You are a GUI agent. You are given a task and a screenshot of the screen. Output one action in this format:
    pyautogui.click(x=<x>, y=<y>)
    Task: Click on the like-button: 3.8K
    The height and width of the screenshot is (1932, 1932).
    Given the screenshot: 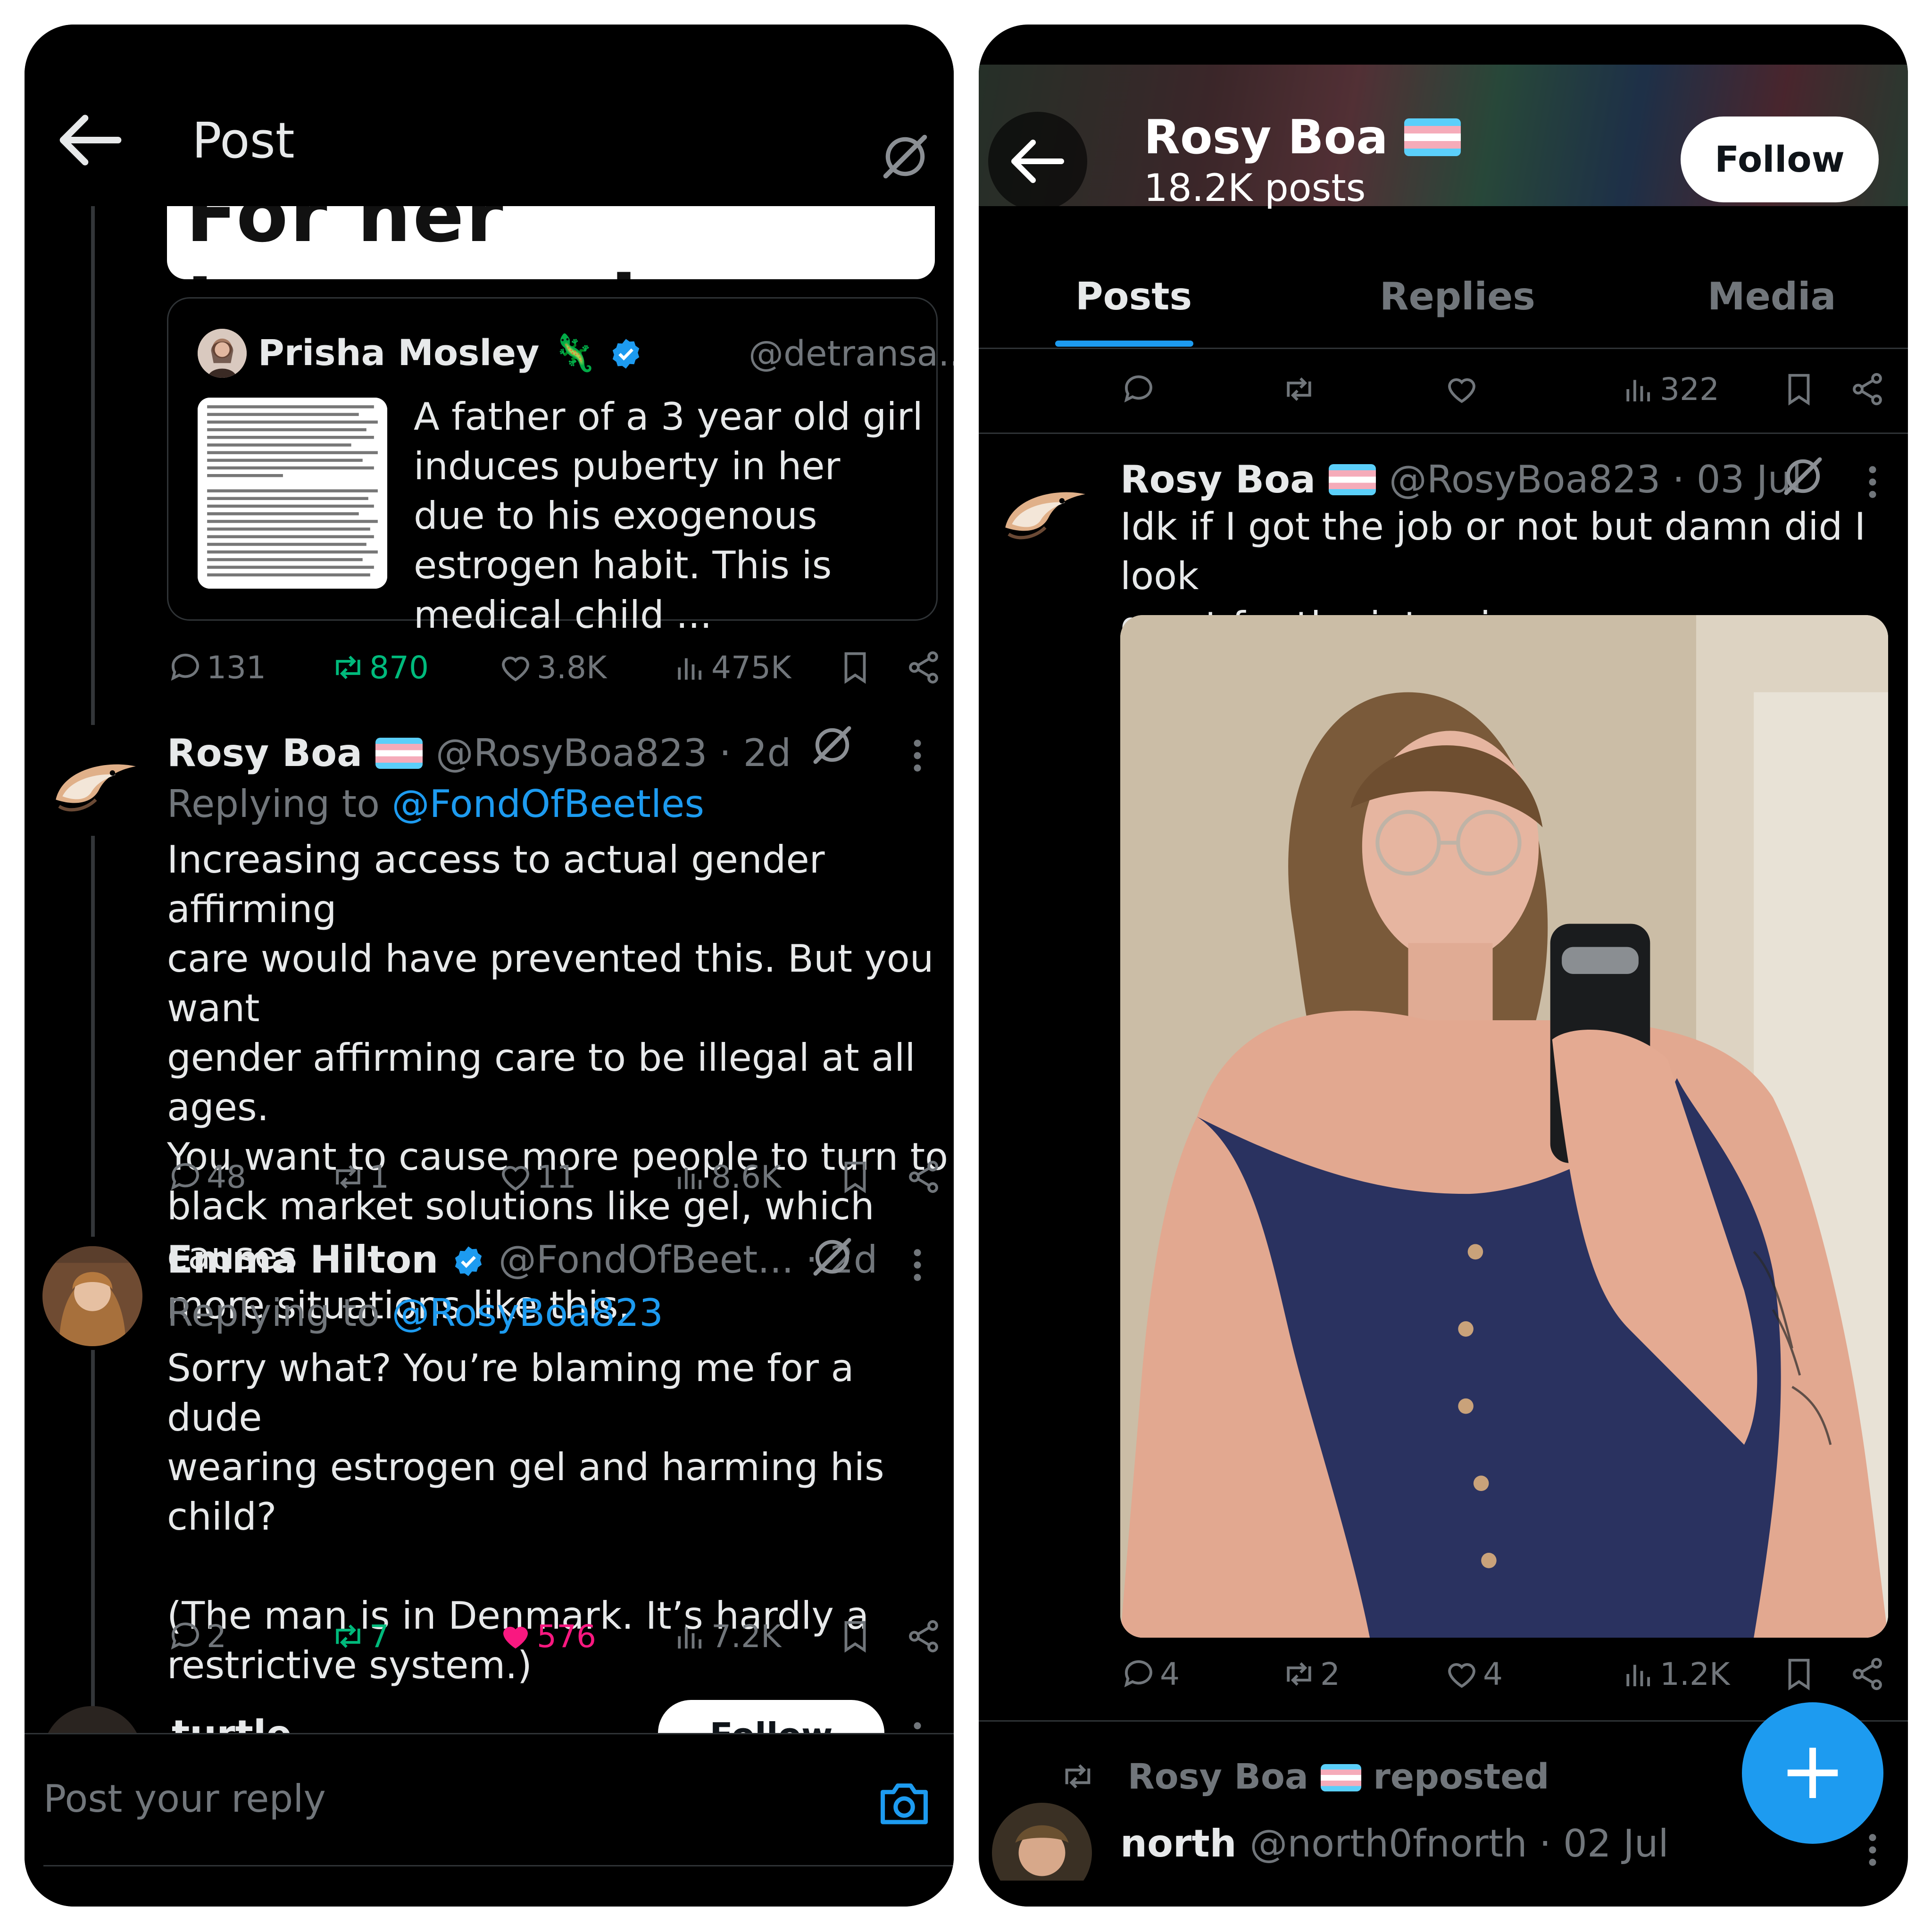 What is the action you would take?
    pyautogui.click(x=552, y=667)
    